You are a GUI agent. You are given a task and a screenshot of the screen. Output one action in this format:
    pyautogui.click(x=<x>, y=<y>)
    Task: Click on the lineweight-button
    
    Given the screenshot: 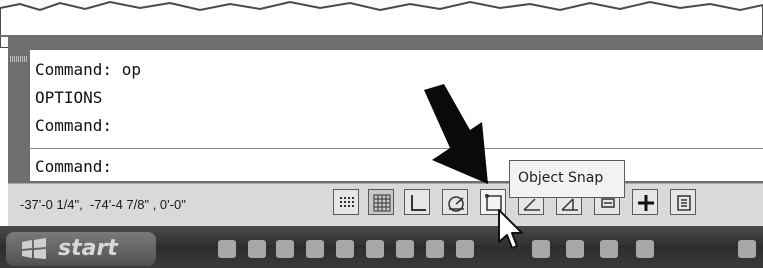 What is the action you would take?
    pyautogui.click(x=645, y=202)
    